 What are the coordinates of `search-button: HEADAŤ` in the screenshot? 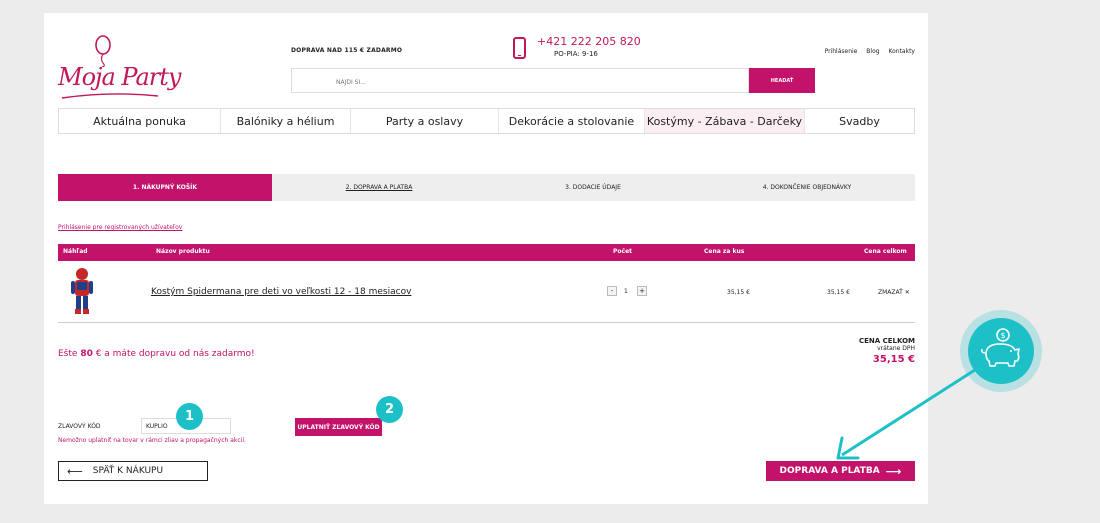 It's located at (782, 80).